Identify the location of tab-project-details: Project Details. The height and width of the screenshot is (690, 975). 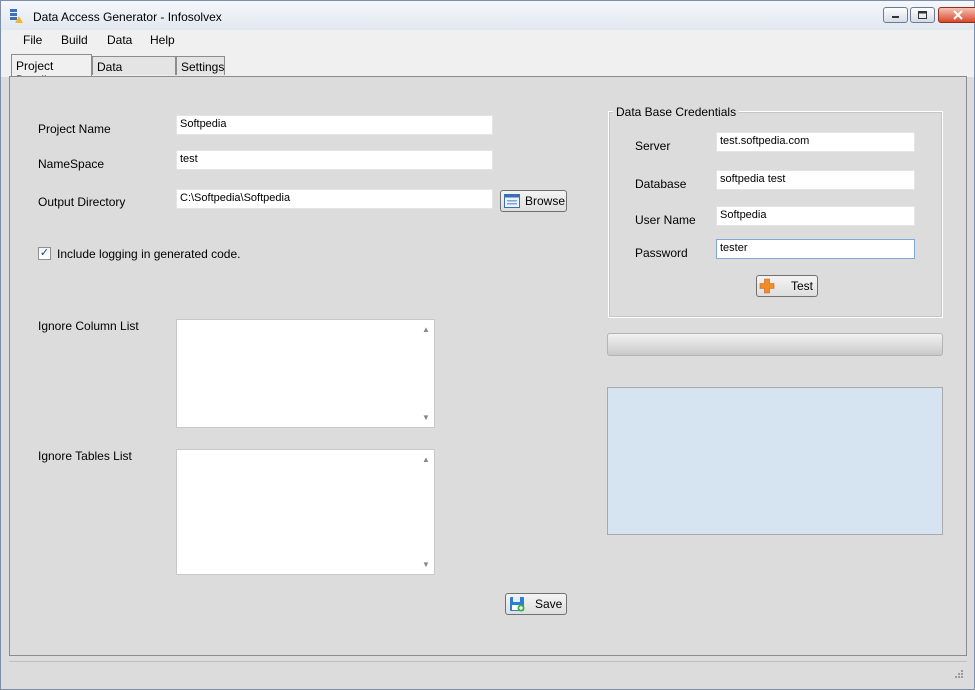
(51, 70).